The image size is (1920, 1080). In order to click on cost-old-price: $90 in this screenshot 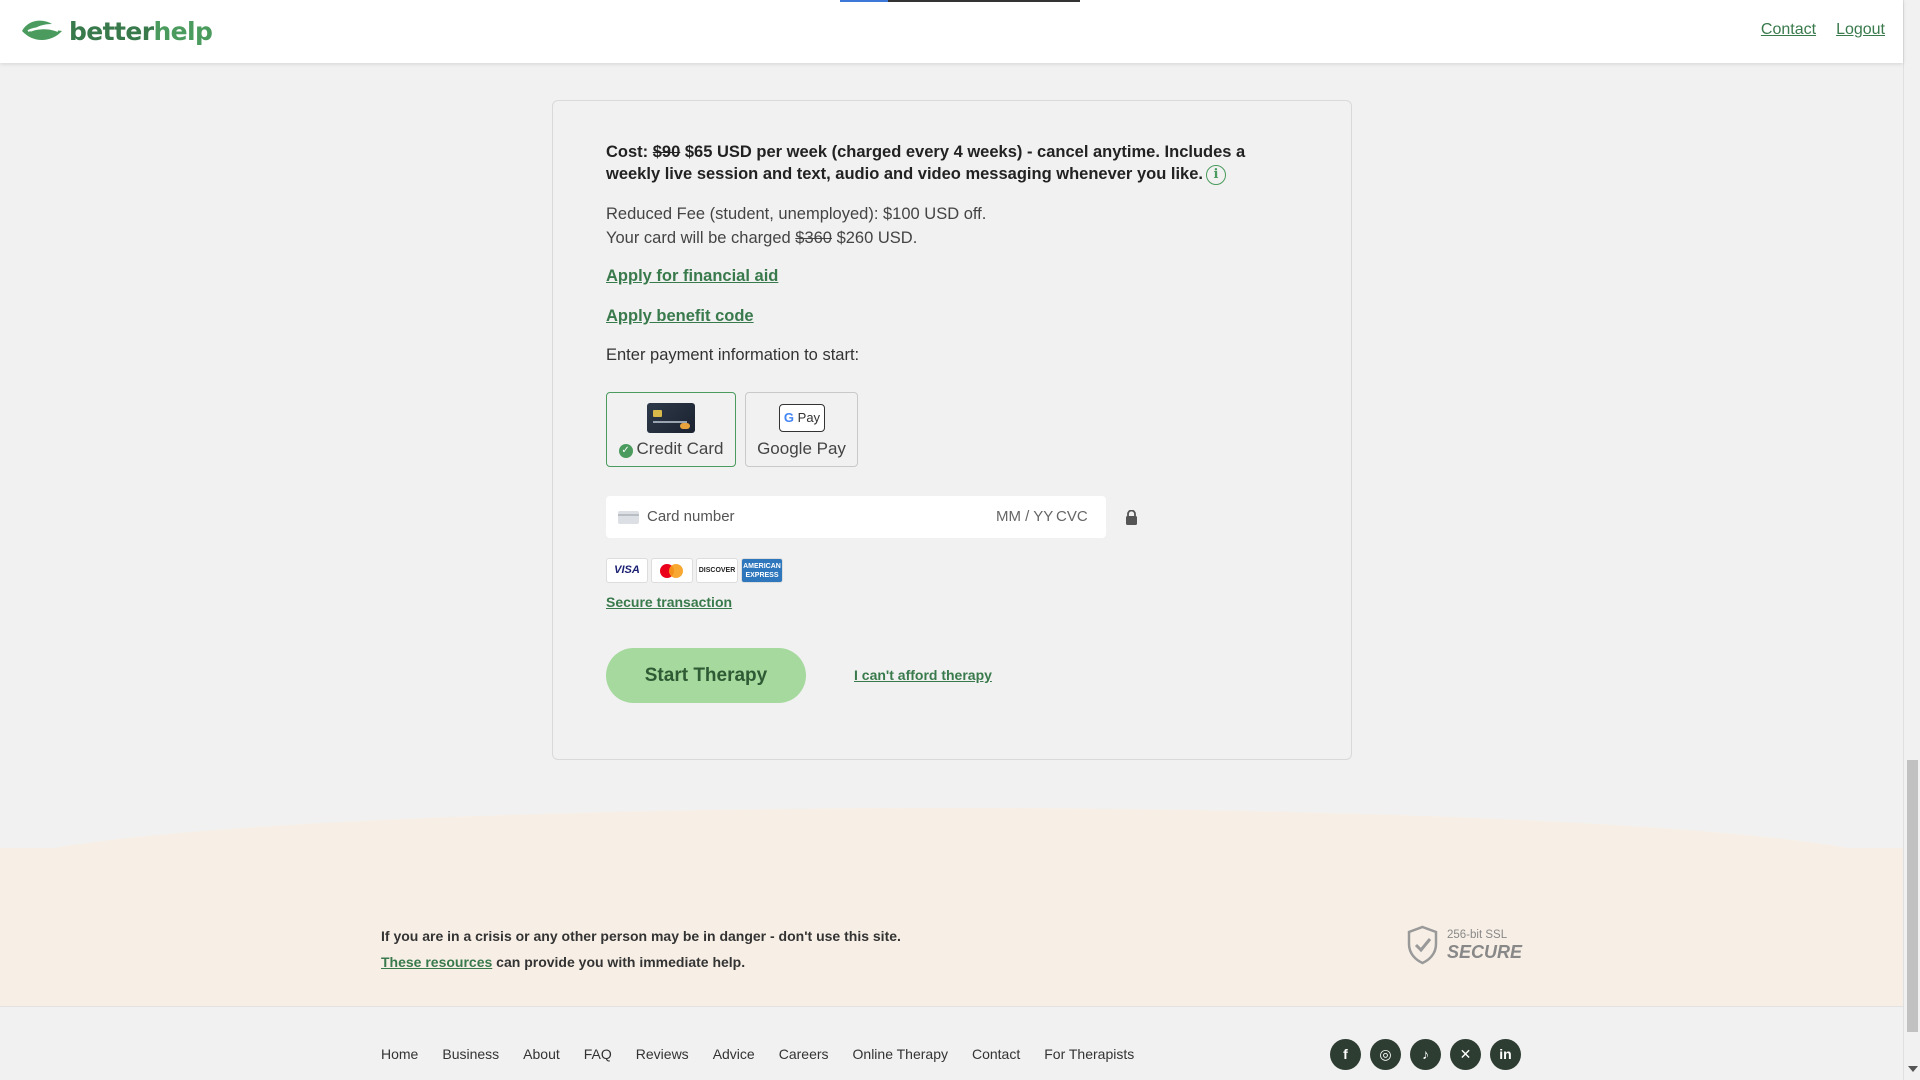, I will do `click(666, 152)`.